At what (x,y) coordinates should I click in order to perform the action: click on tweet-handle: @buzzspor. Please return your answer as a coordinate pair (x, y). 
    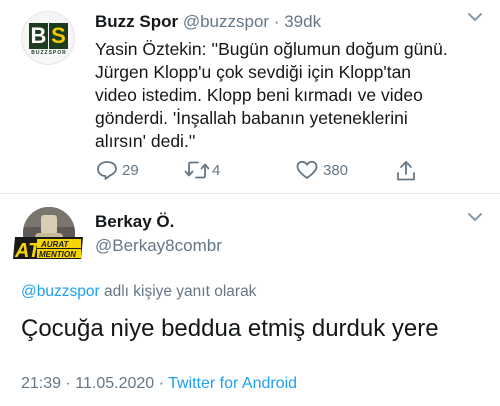
    Looking at the image, I should click on (226, 21).